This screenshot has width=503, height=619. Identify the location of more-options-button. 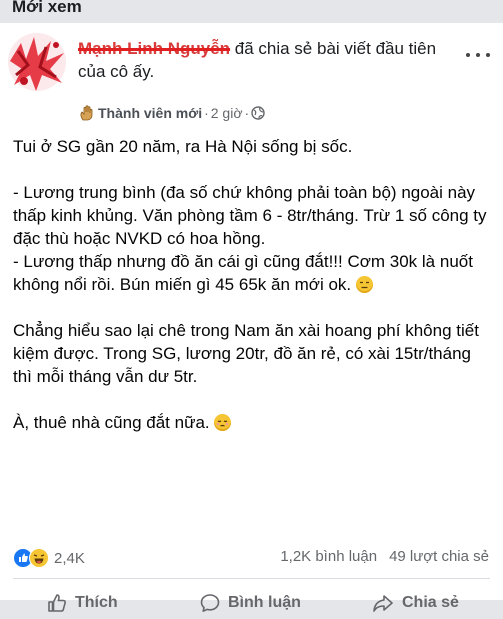
(478, 55).